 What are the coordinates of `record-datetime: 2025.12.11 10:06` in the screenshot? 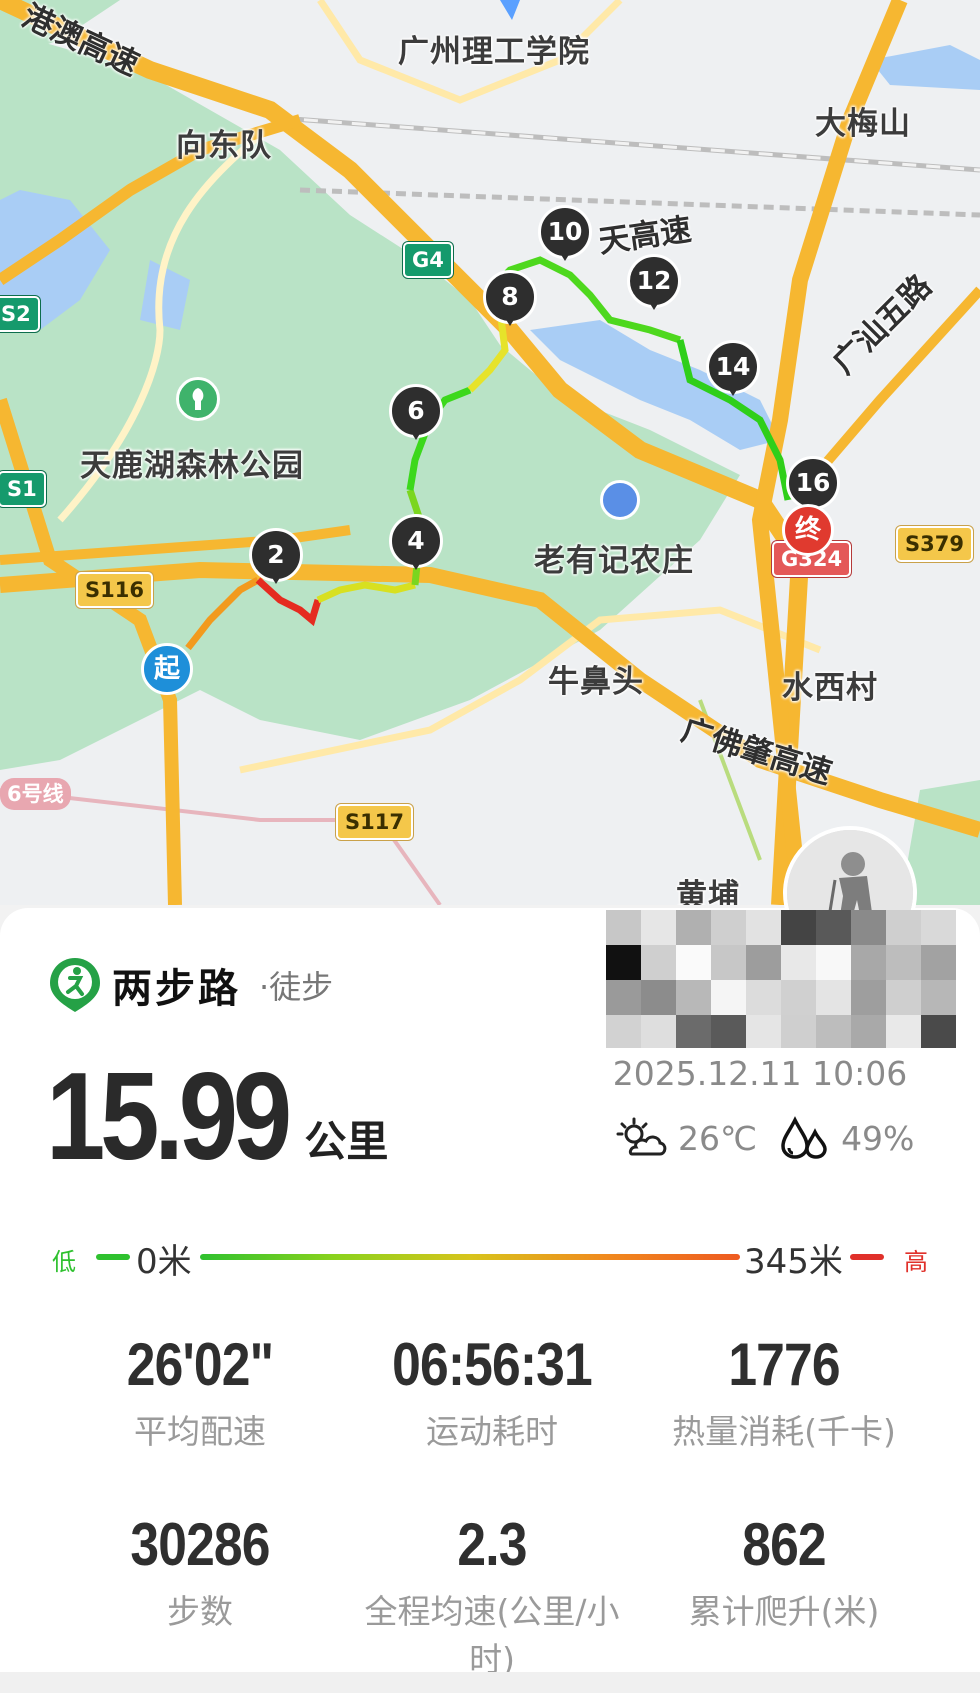 It's located at (760, 1073).